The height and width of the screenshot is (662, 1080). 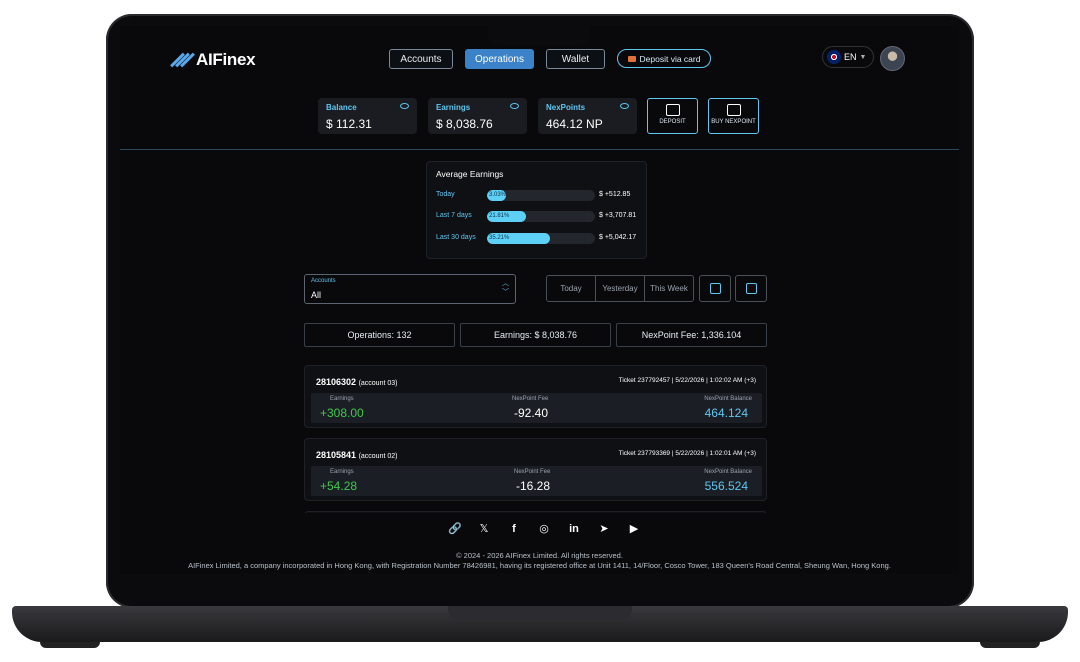 What do you see at coordinates (571, 288) in the screenshot?
I see `period-today: Today` at bounding box center [571, 288].